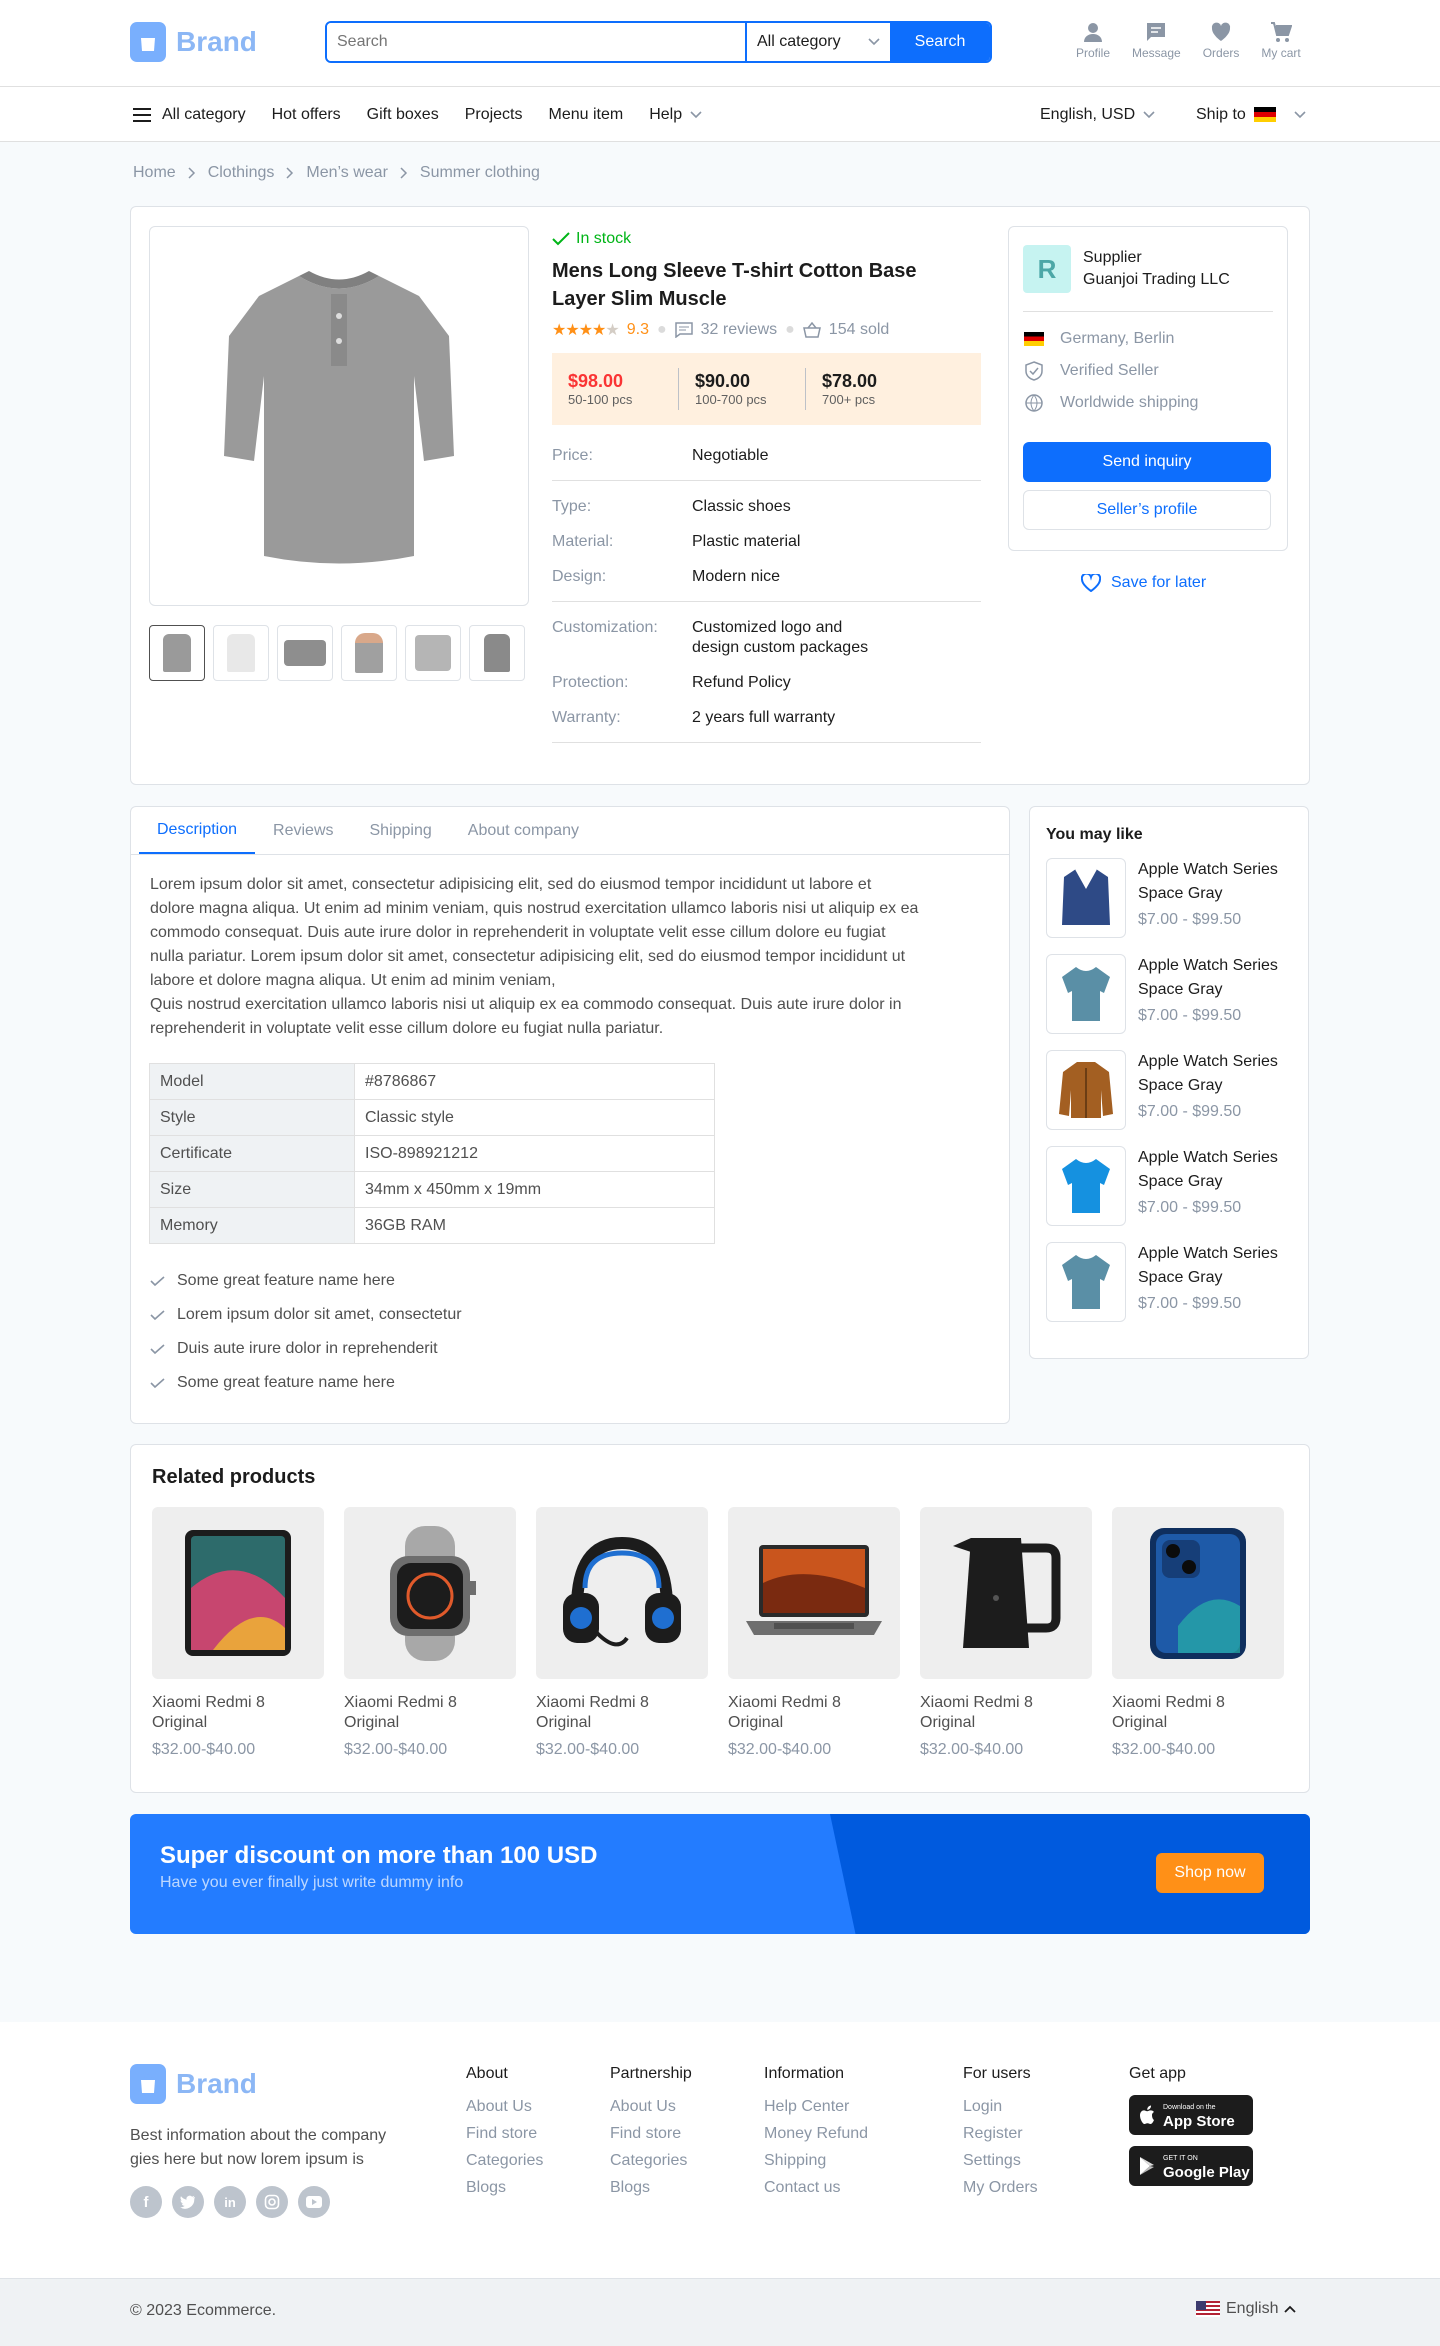 The width and height of the screenshot is (1440, 2346). Describe the element at coordinates (586, 115) in the screenshot. I see `nav-menu-item: Menu item` at that location.